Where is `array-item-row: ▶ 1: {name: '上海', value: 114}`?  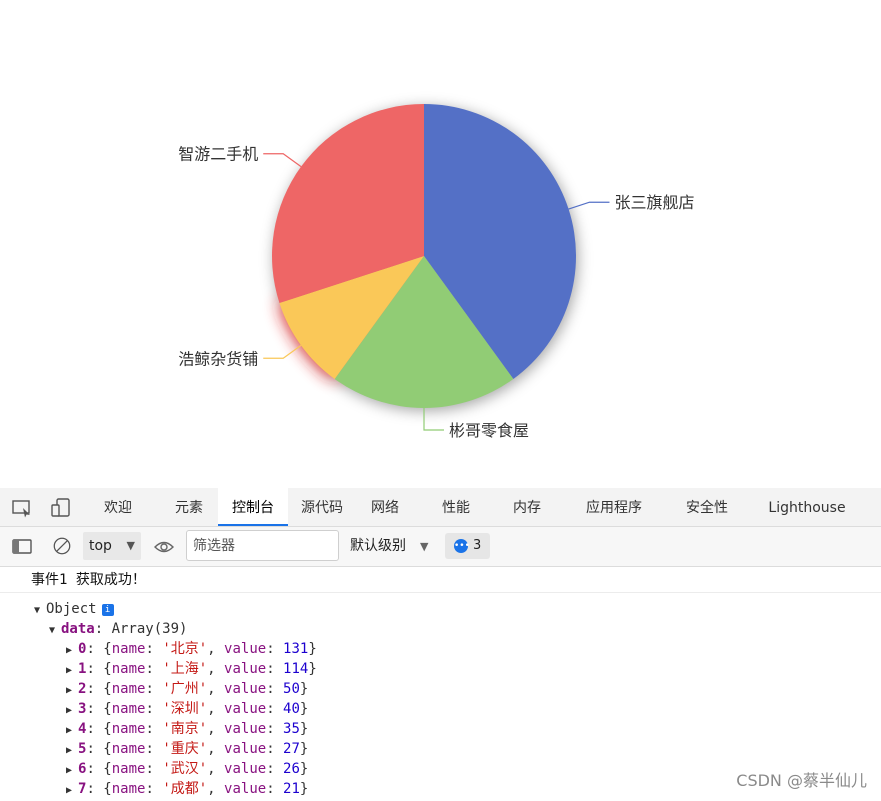
array-item-row: ▶ 1: {name: '上海', value: 114} is located at coordinates (191, 669).